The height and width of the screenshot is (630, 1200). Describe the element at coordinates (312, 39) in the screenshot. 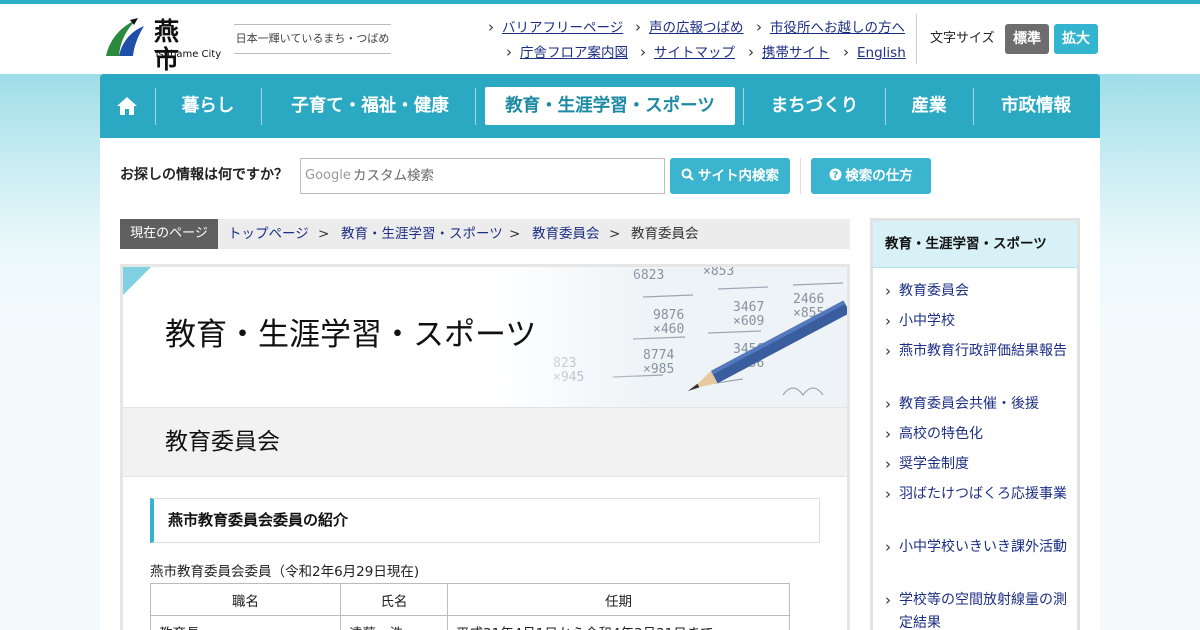

I see `city-tagline: 日本一輝いているまち・つばめ` at that location.